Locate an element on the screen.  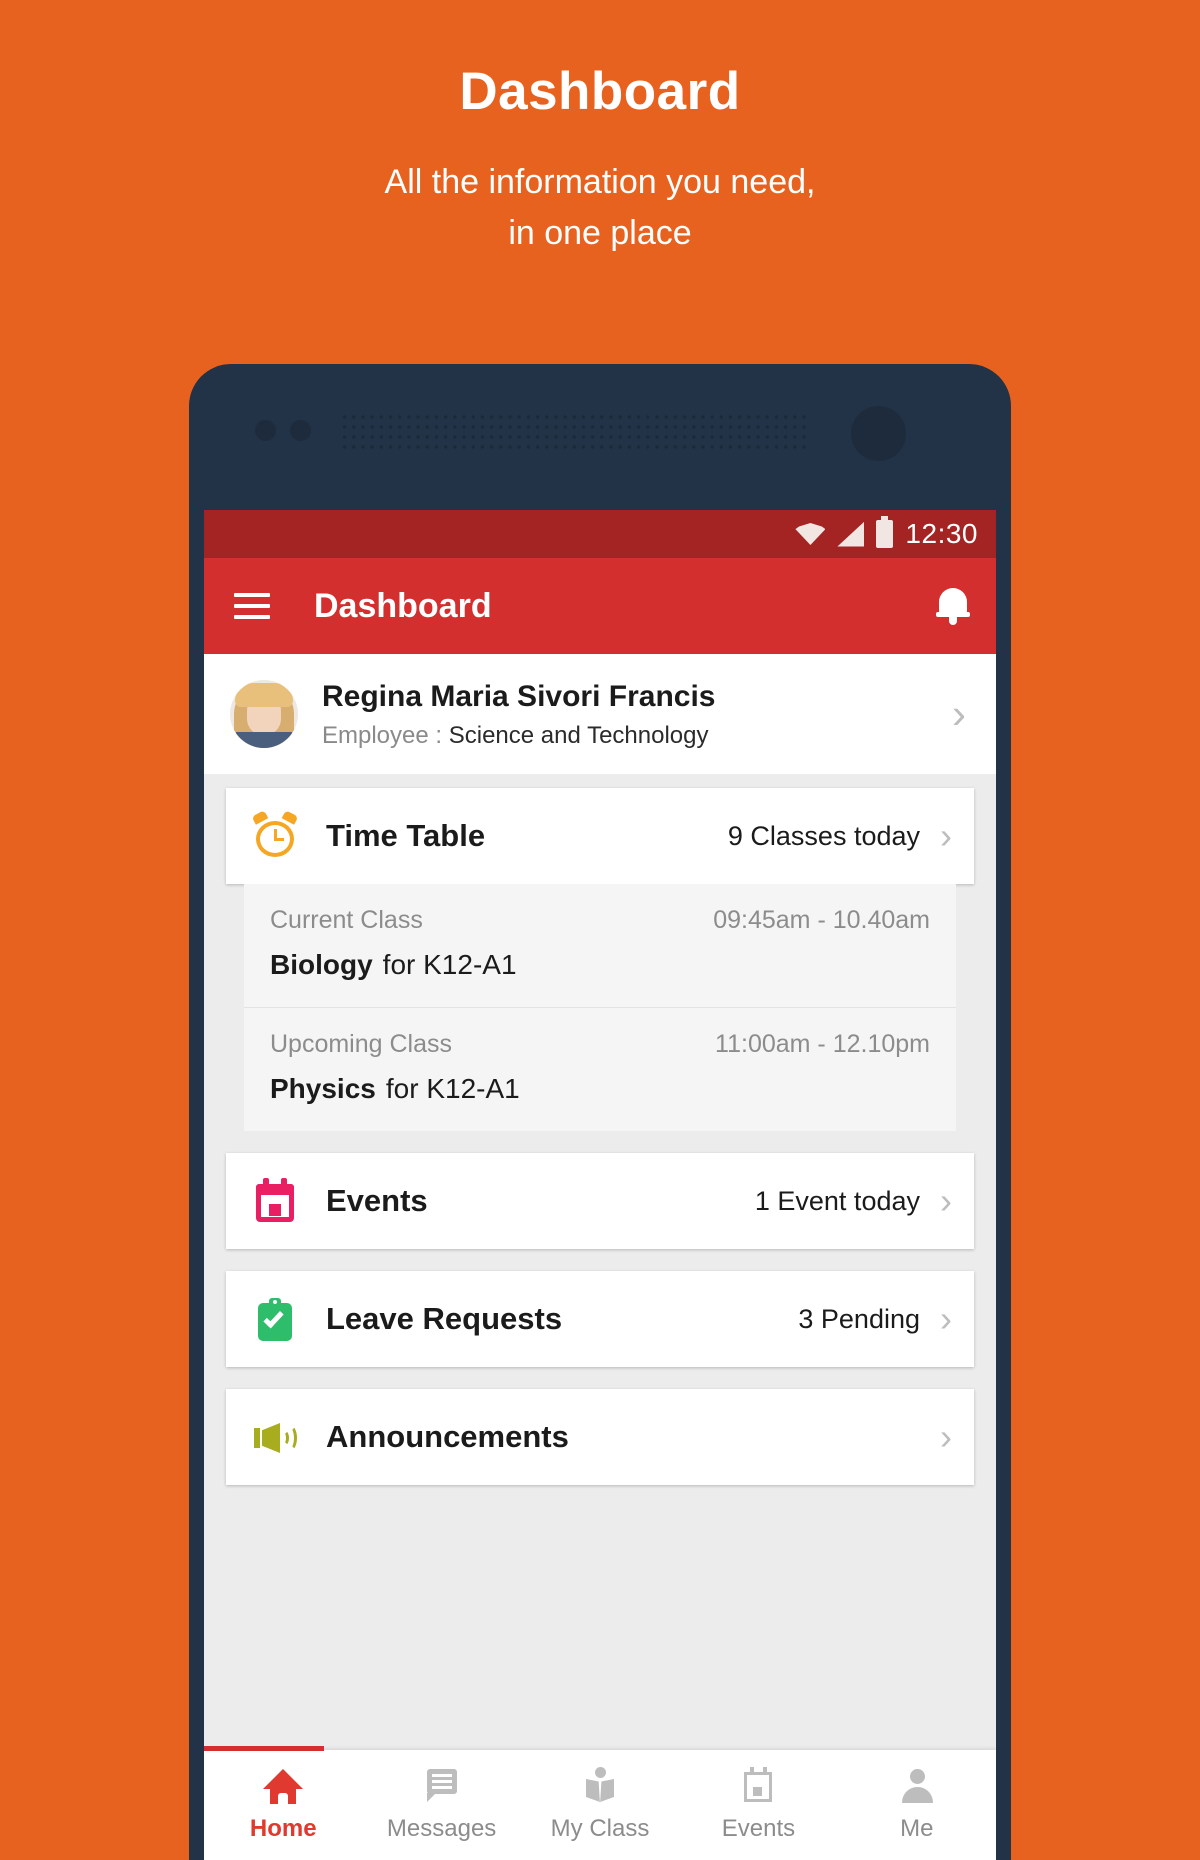
card-title-announcements: Announcements is located at coordinates (447, 1436).